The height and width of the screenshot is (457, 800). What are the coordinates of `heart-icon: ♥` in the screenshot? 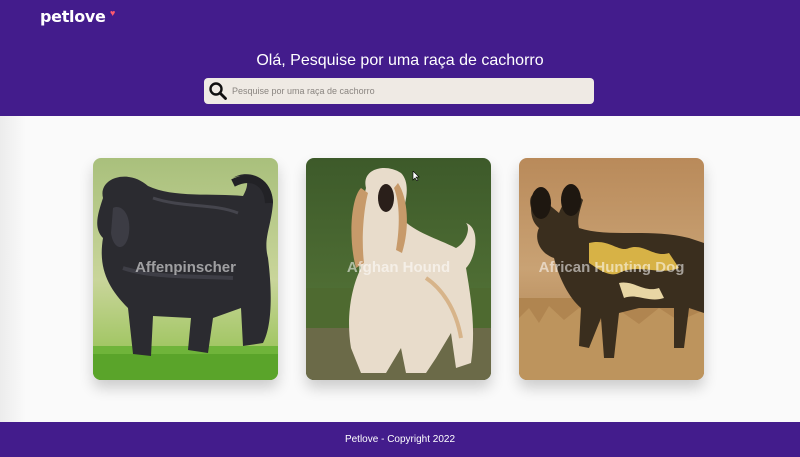 It's located at (113, 13).